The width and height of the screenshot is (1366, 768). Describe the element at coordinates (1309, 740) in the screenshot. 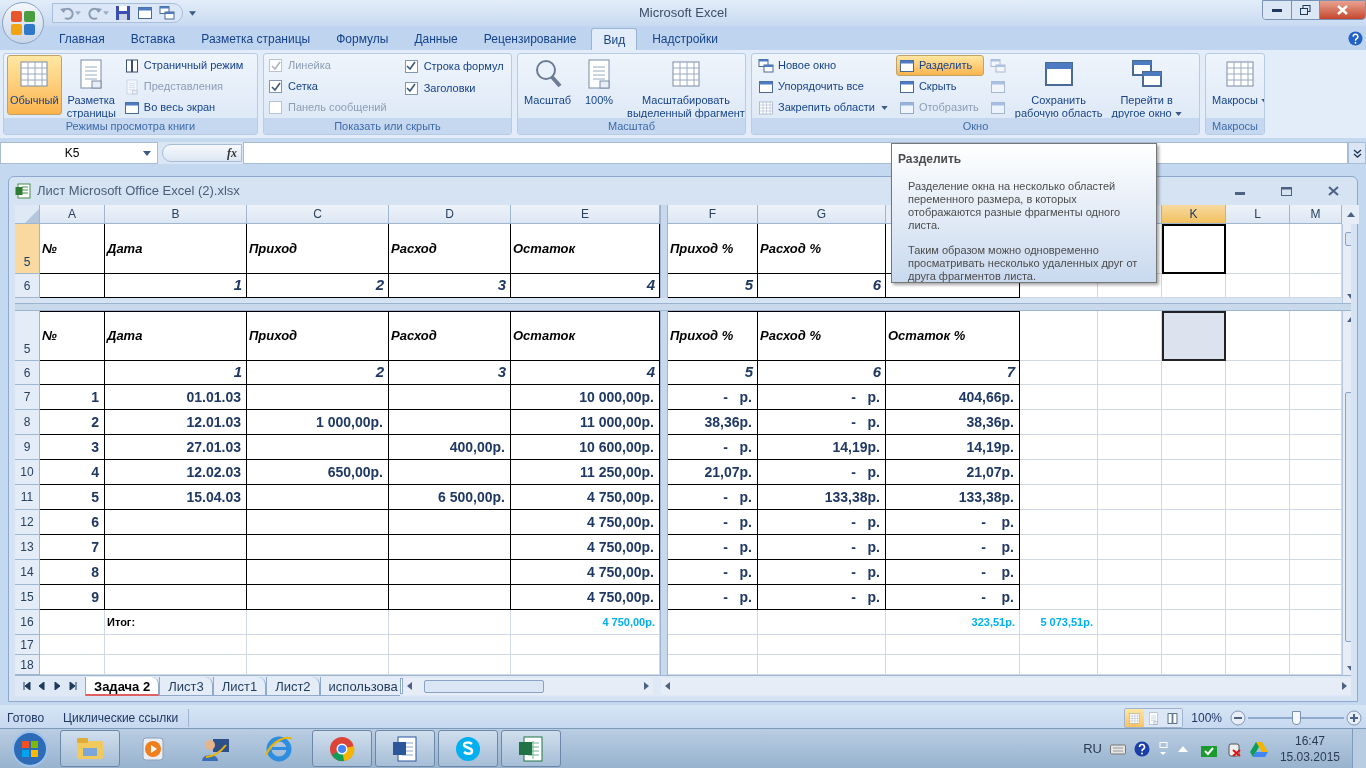

I see `clock-time: 16:47` at that location.